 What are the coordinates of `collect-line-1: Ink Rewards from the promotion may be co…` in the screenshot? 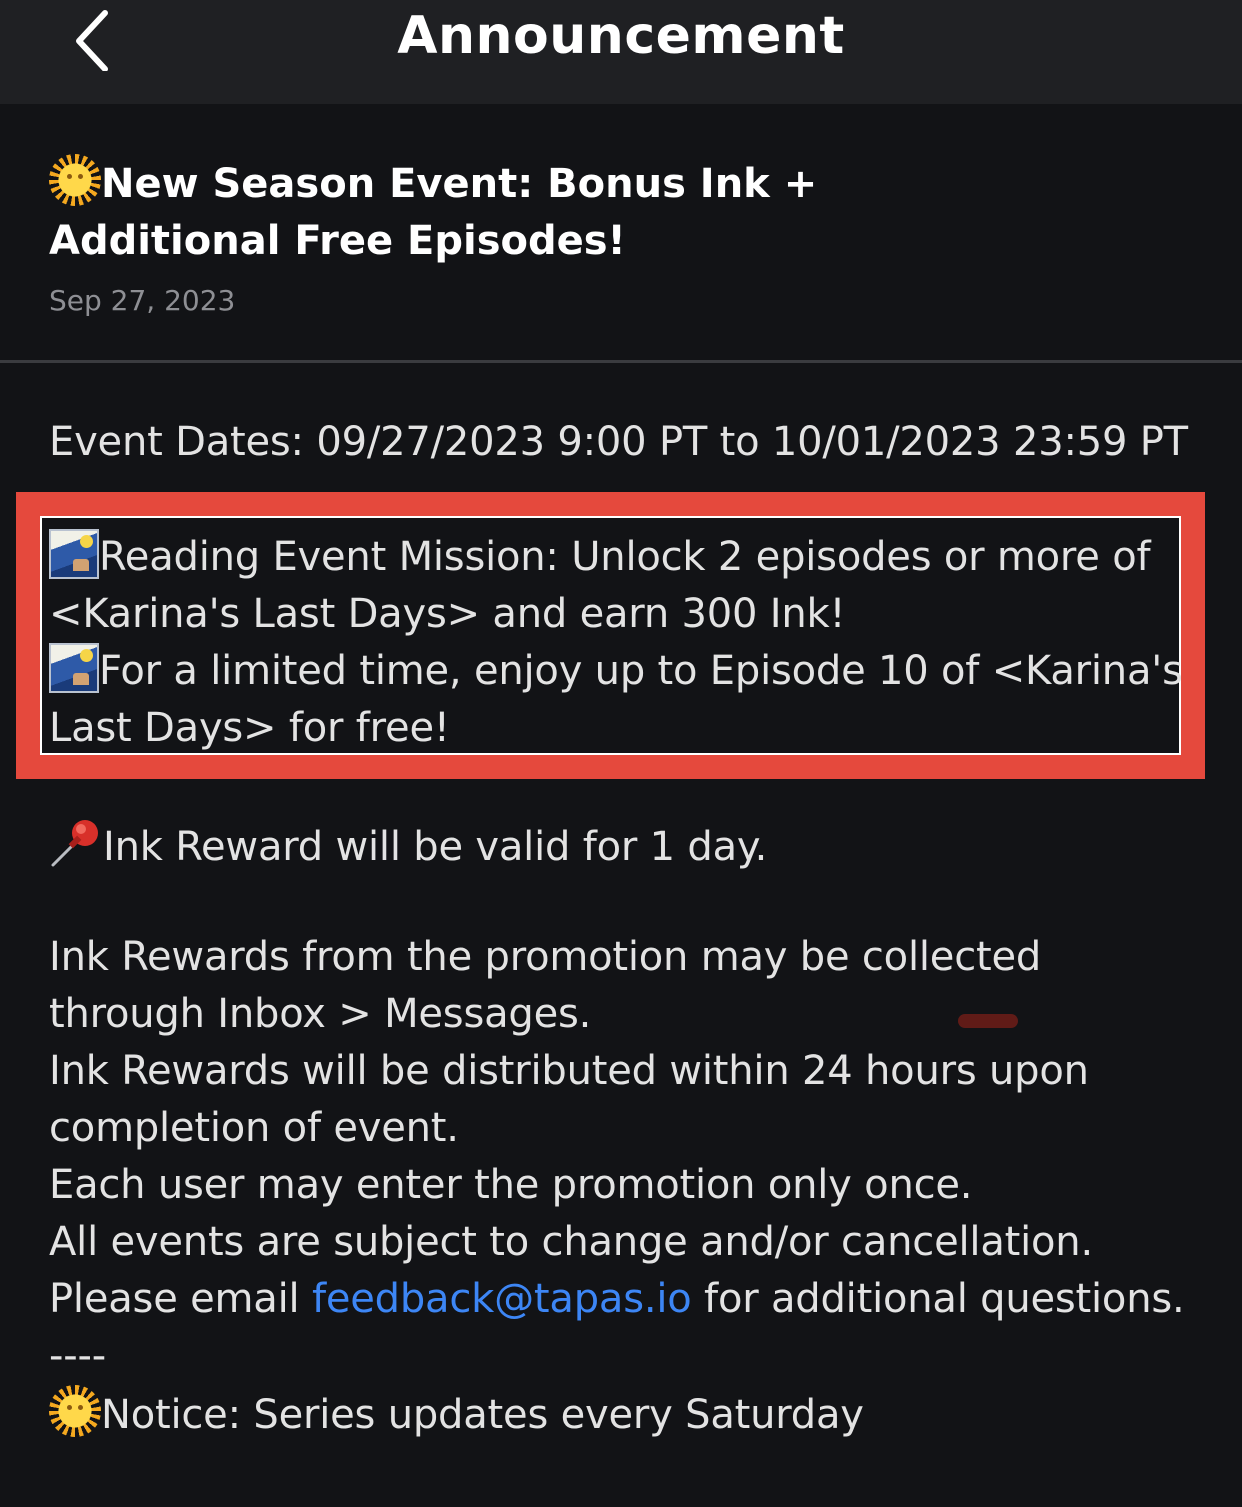 It's located at (545, 957).